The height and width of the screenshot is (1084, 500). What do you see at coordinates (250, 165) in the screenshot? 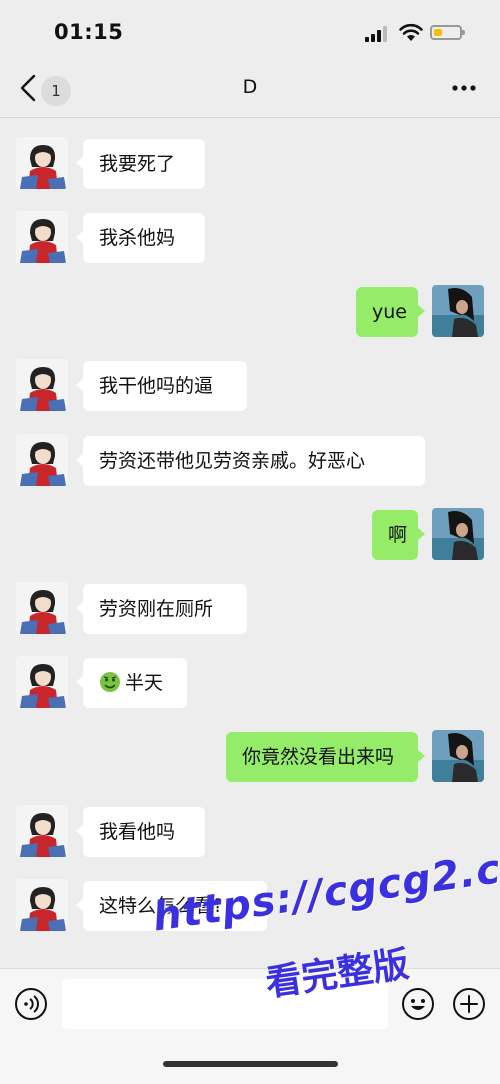
I see `message-row: 我要死了` at bounding box center [250, 165].